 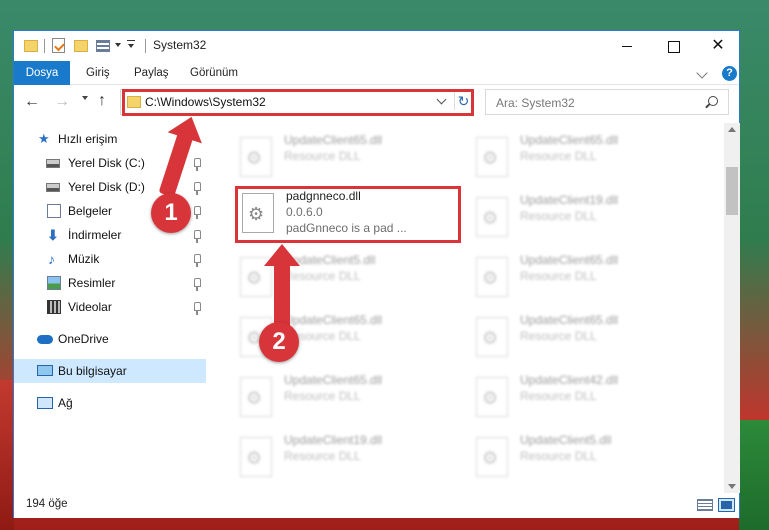 I want to click on cloud-icon, so click(x=45, y=339).